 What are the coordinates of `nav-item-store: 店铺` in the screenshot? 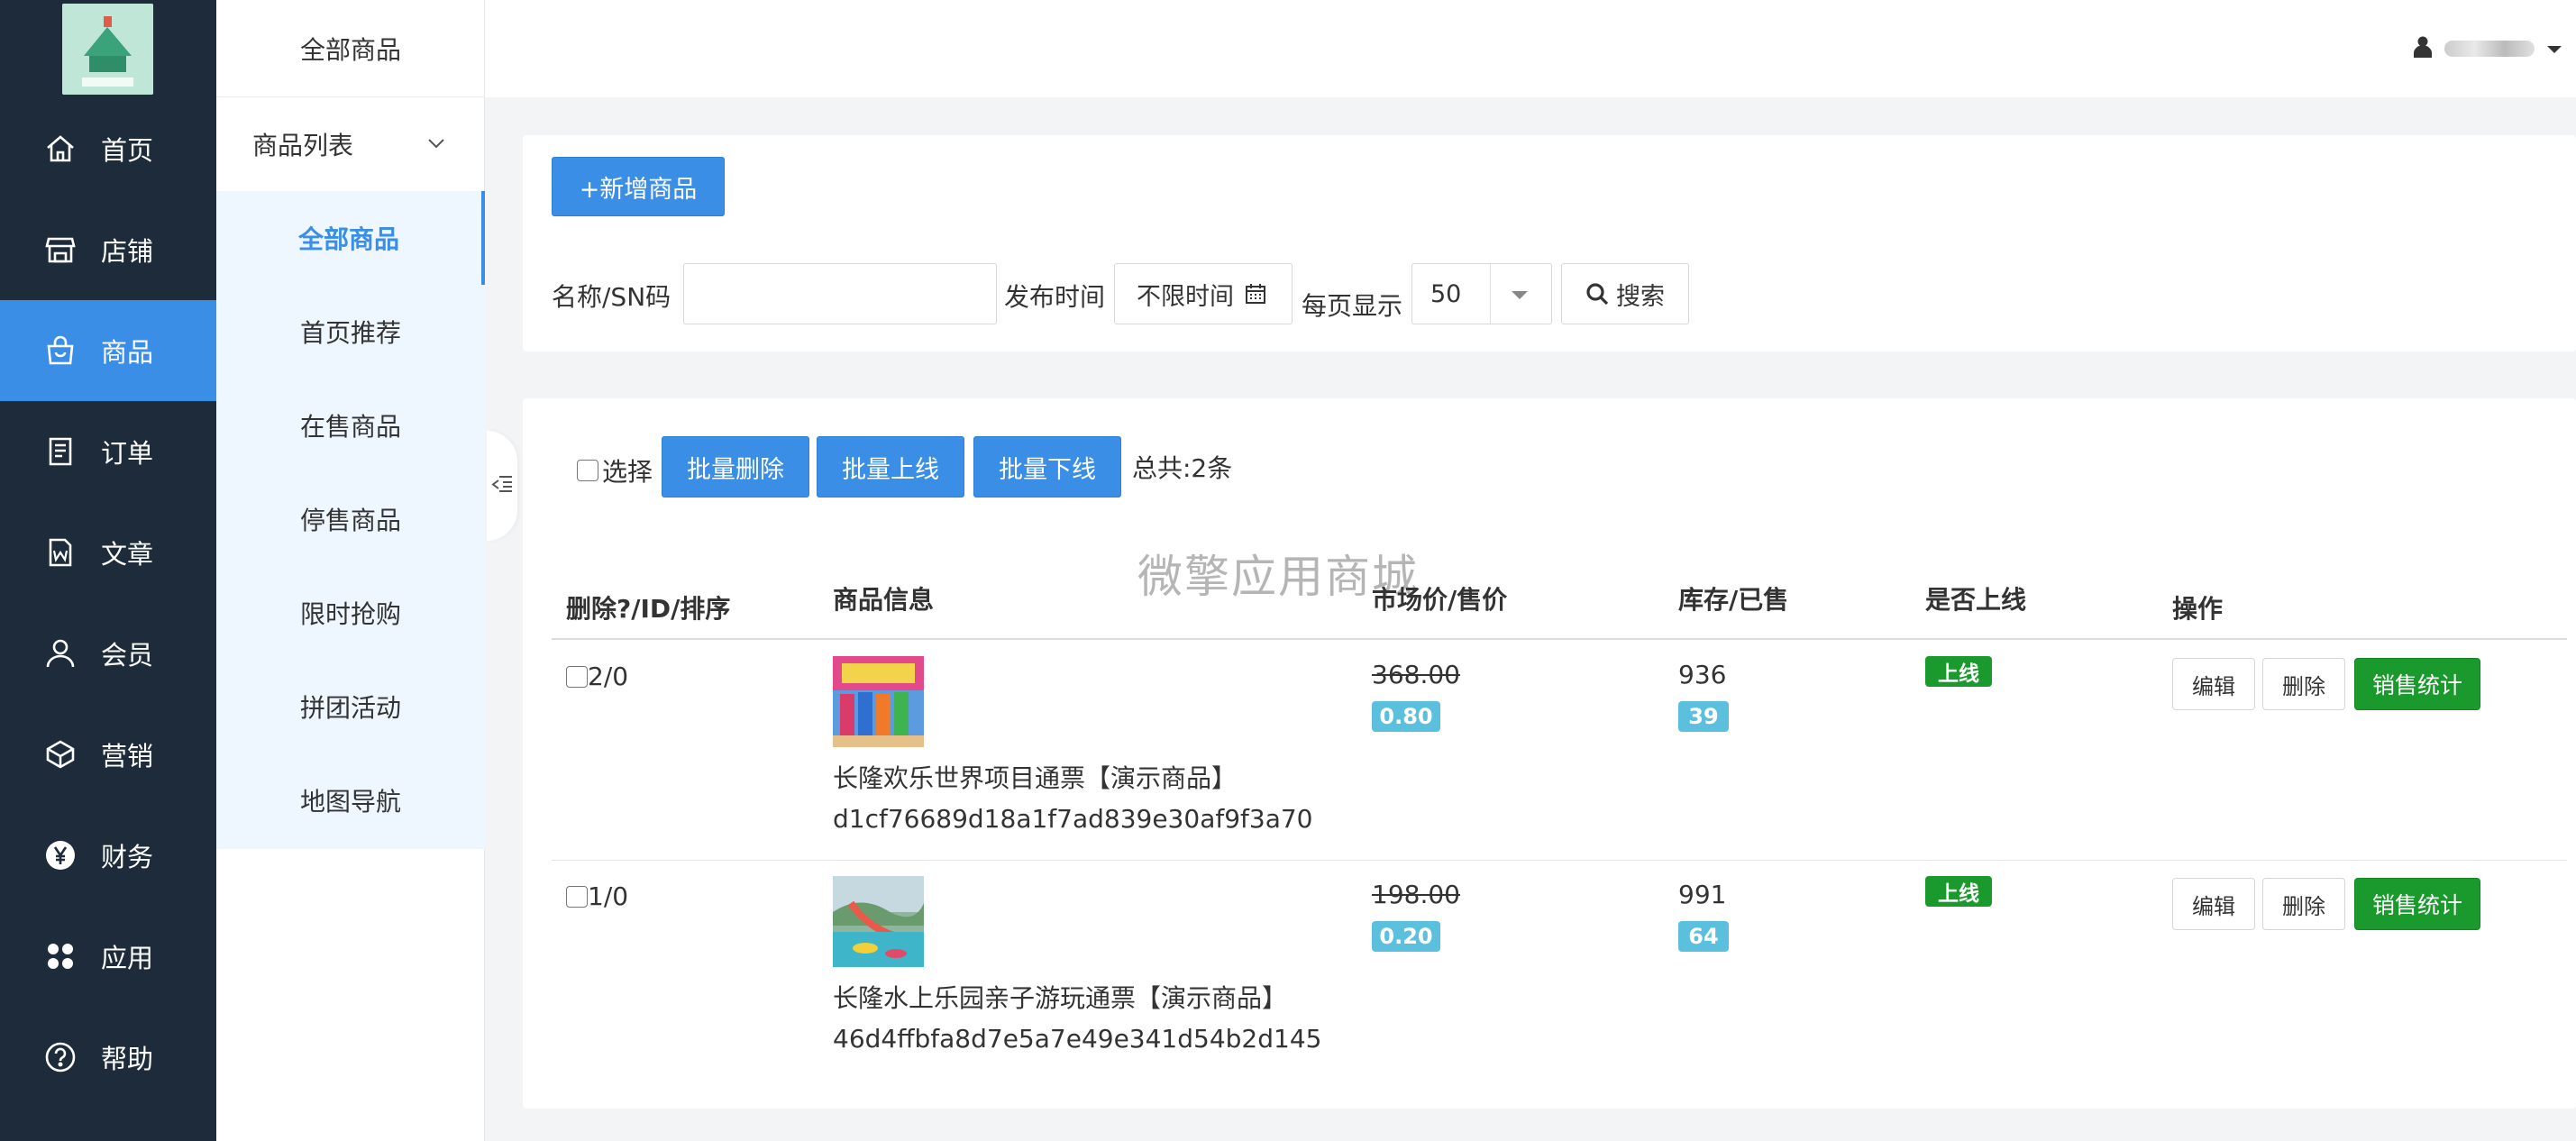 It's located at (108, 249).